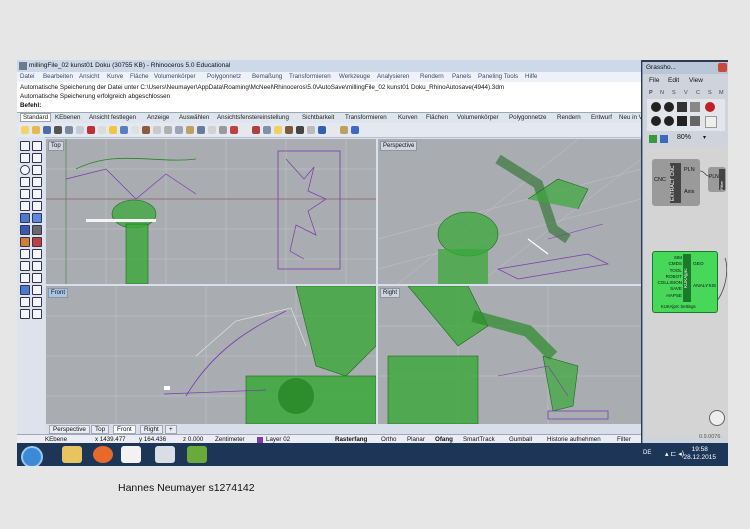  What do you see at coordinates (25, 302) in the screenshot?
I see `grid-tool-icon` at bounding box center [25, 302].